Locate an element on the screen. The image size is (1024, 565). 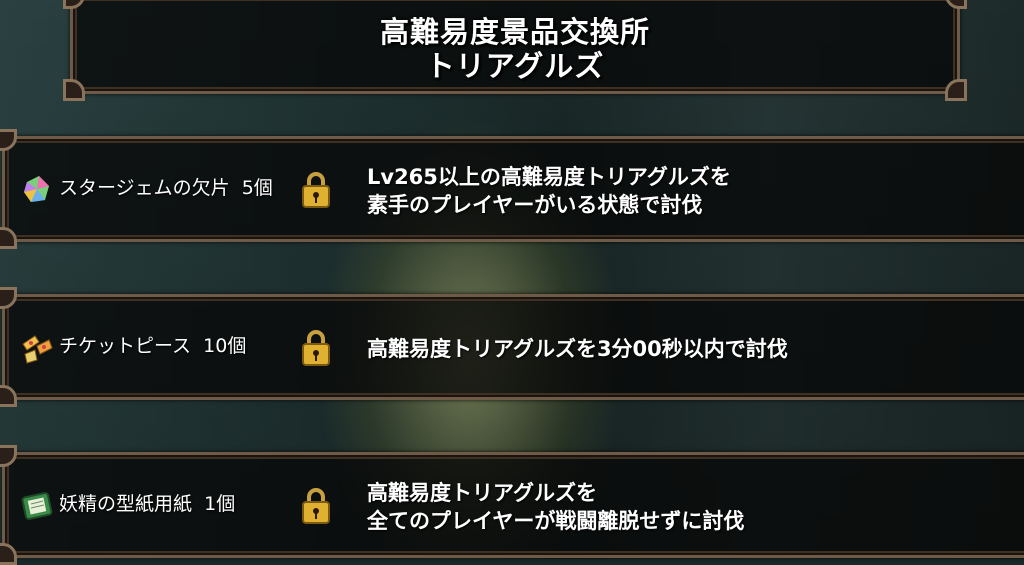
reward-count: 1個 is located at coordinates (220, 504).